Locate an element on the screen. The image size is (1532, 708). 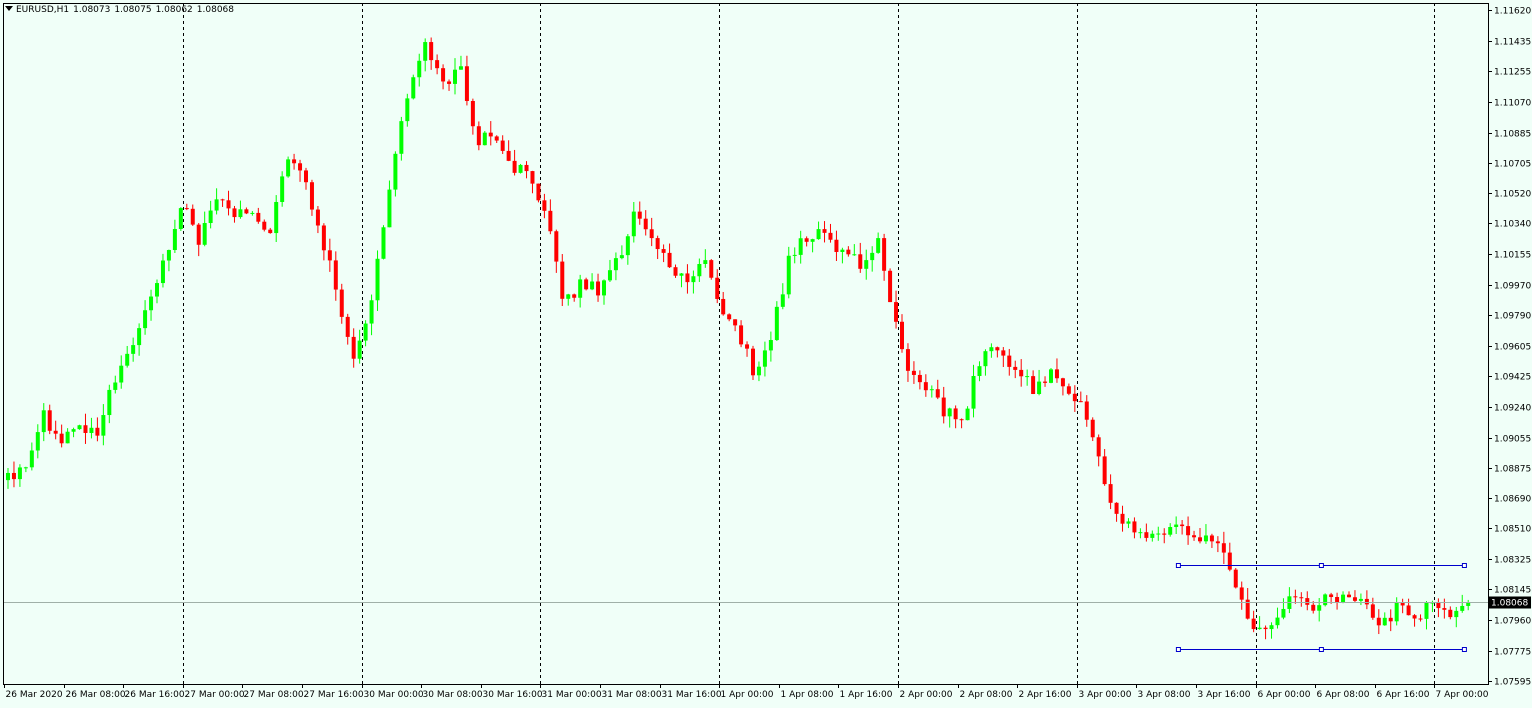
x-tick-label: 1 Apr 00:00 is located at coordinates (747, 695).